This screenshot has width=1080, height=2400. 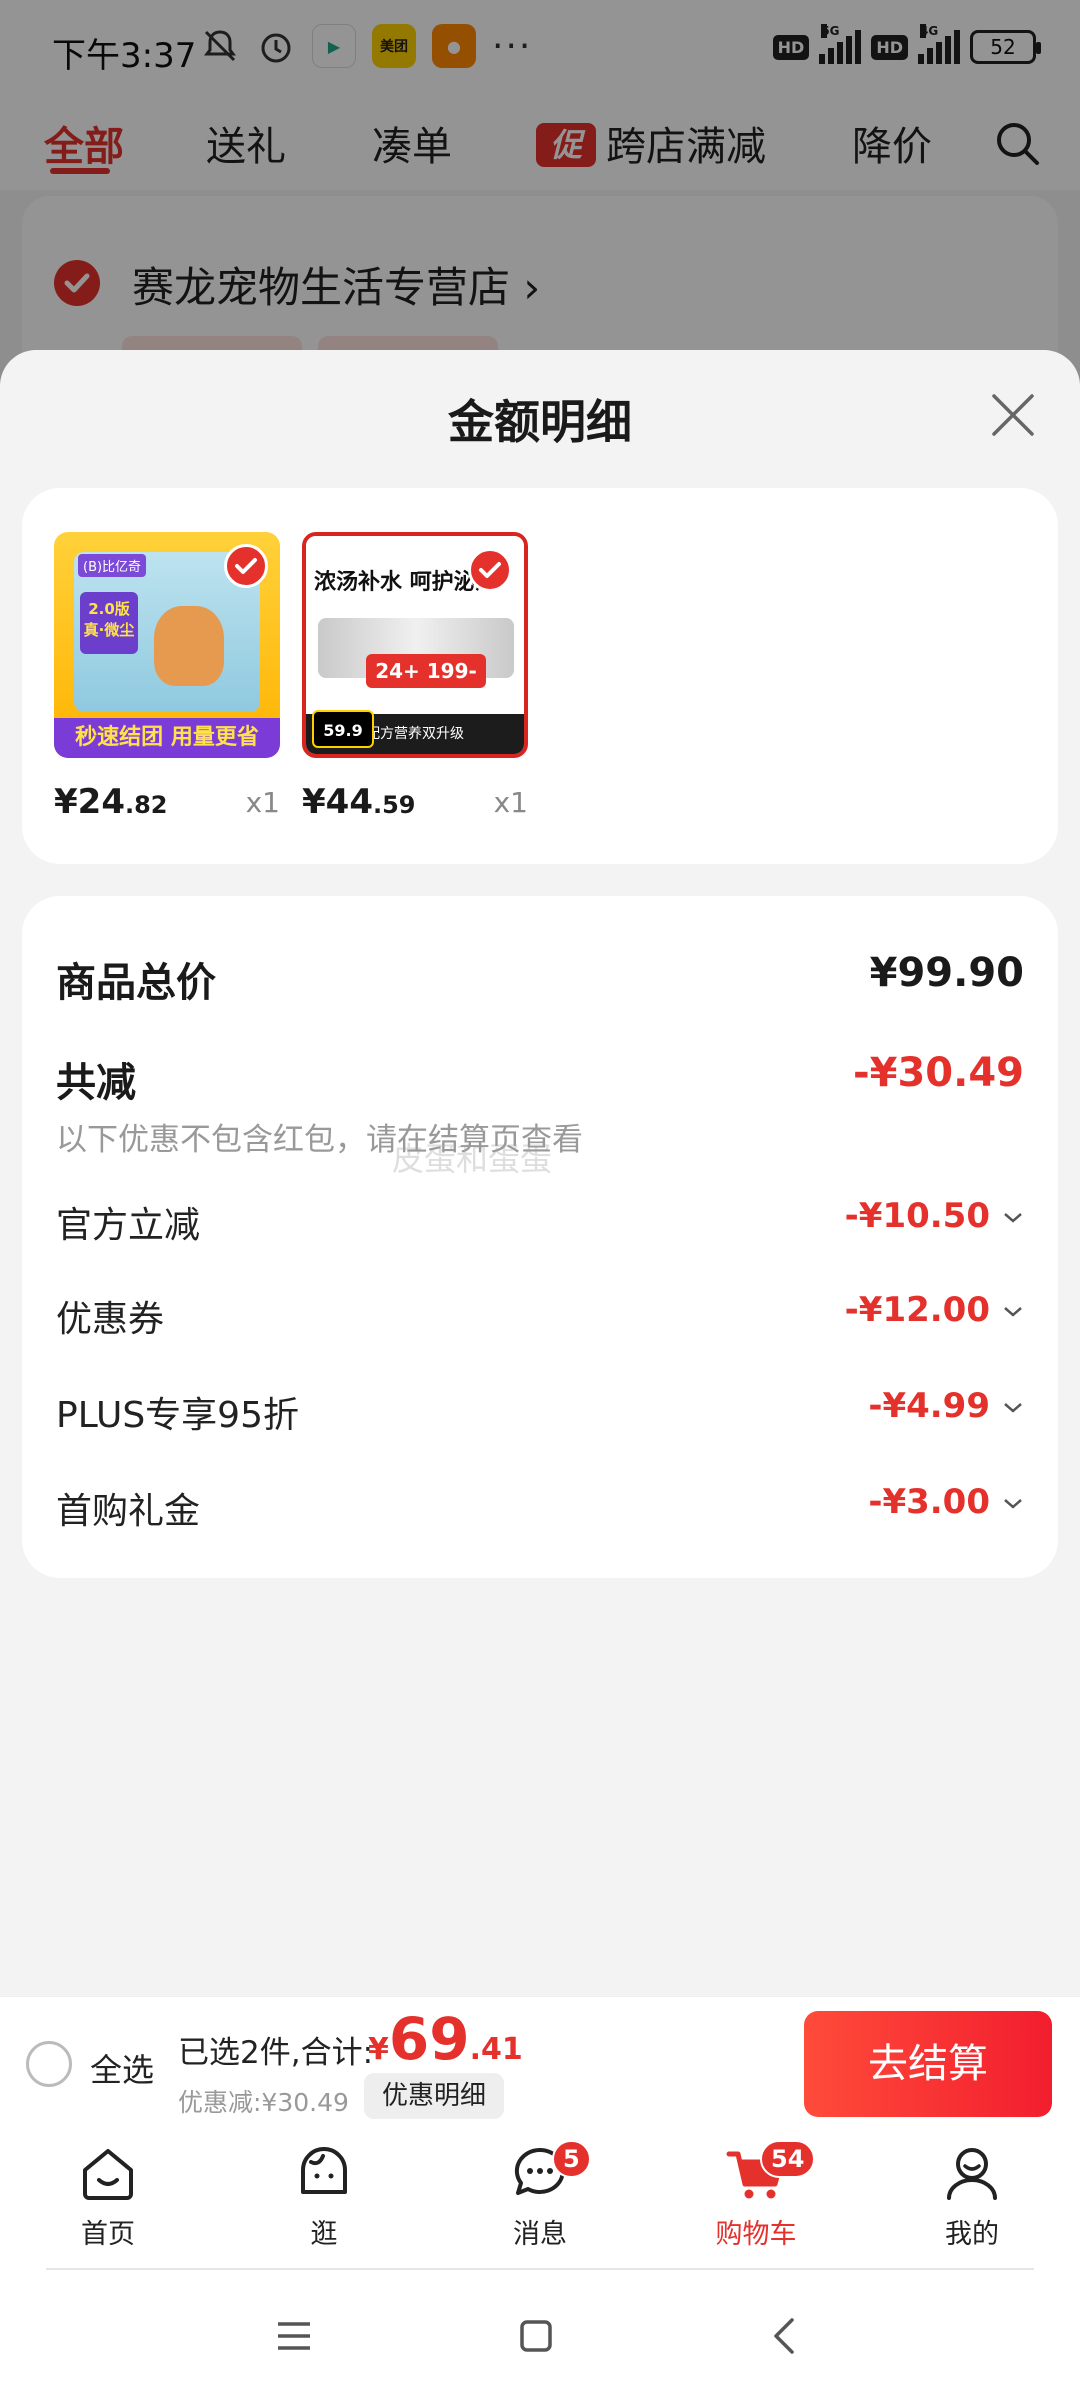 What do you see at coordinates (324, 2234) in the screenshot?
I see `tab-label: 逛` at bounding box center [324, 2234].